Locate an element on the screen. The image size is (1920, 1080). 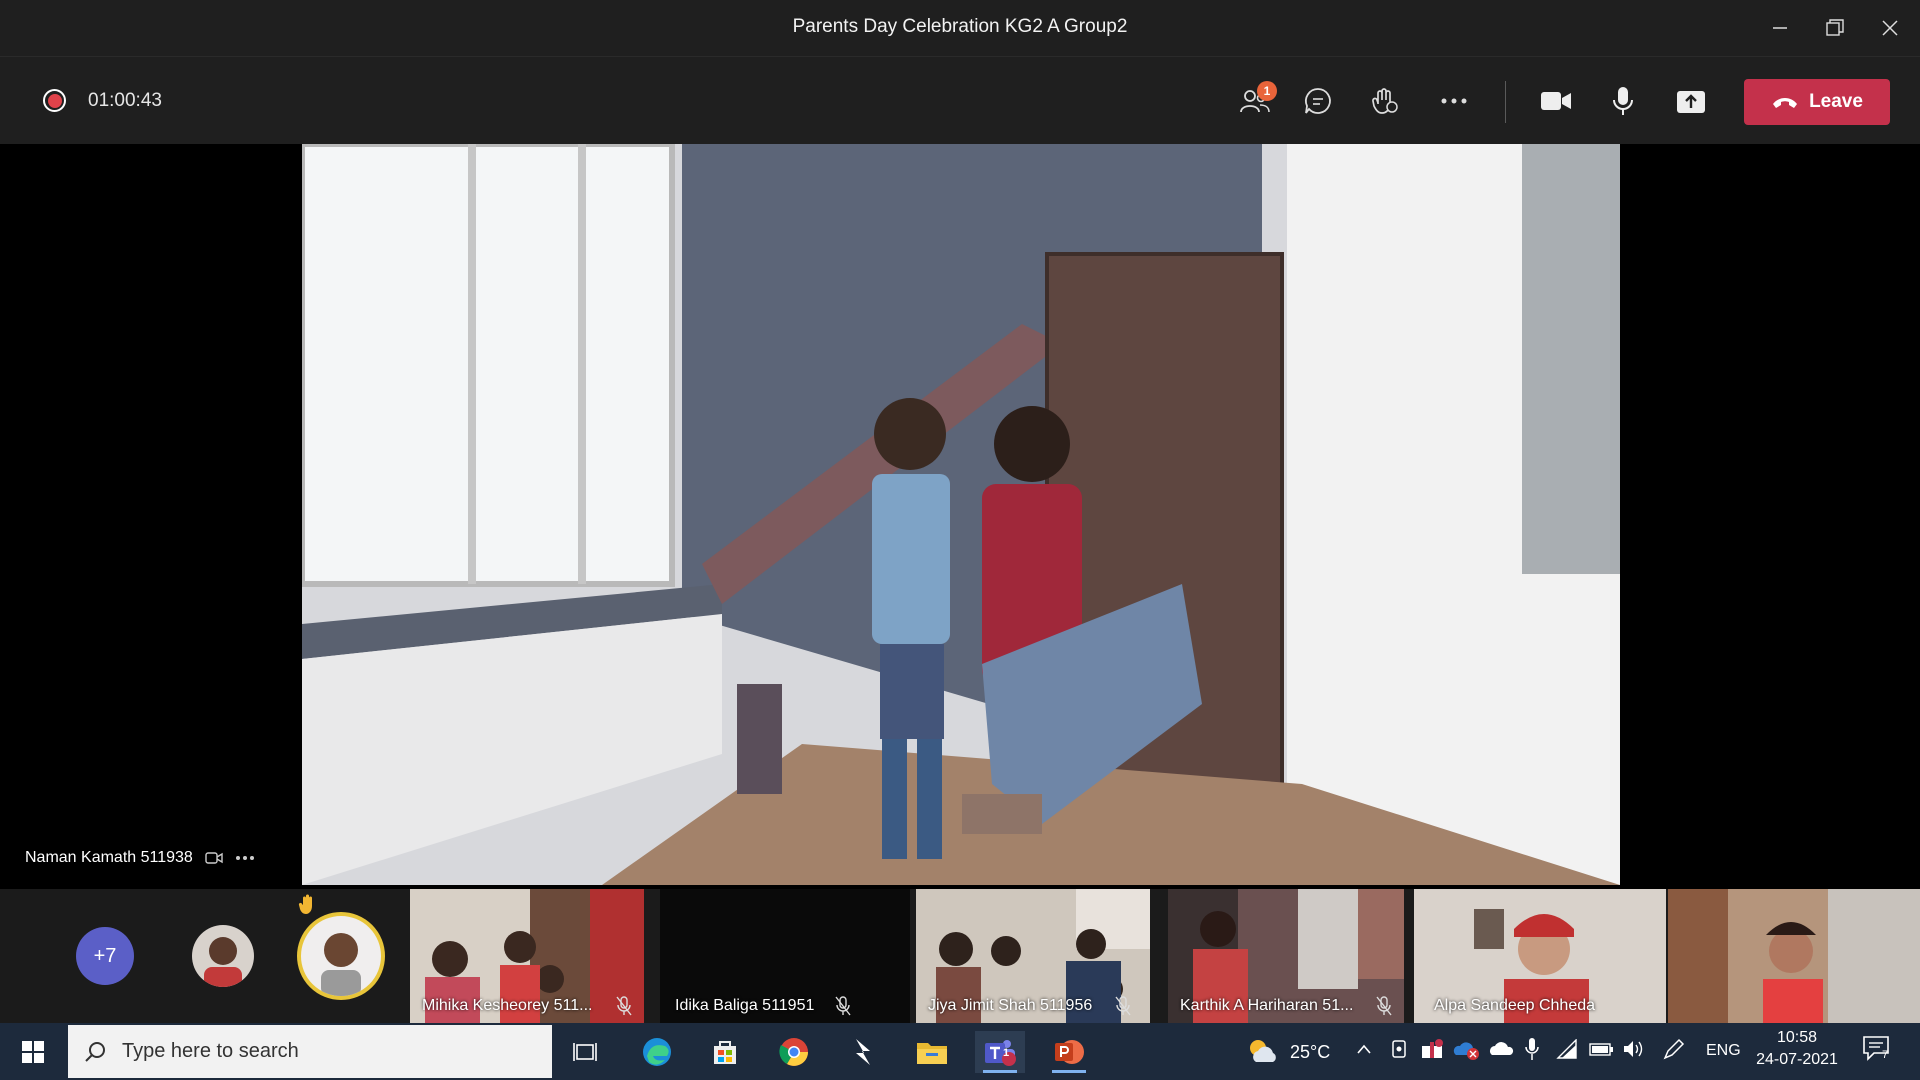
chat-button is located at coordinates (1318, 101).